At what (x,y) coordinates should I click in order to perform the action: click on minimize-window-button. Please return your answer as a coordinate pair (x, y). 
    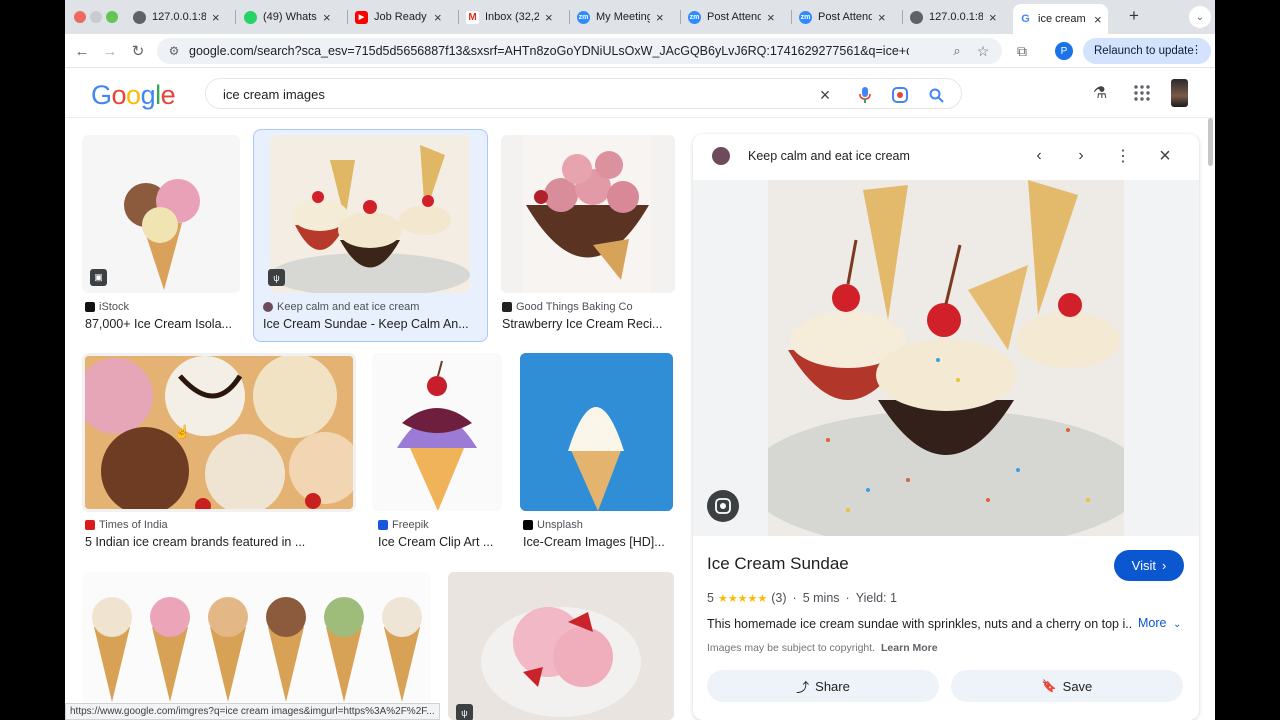
    Looking at the image, I should click on (96, 17).